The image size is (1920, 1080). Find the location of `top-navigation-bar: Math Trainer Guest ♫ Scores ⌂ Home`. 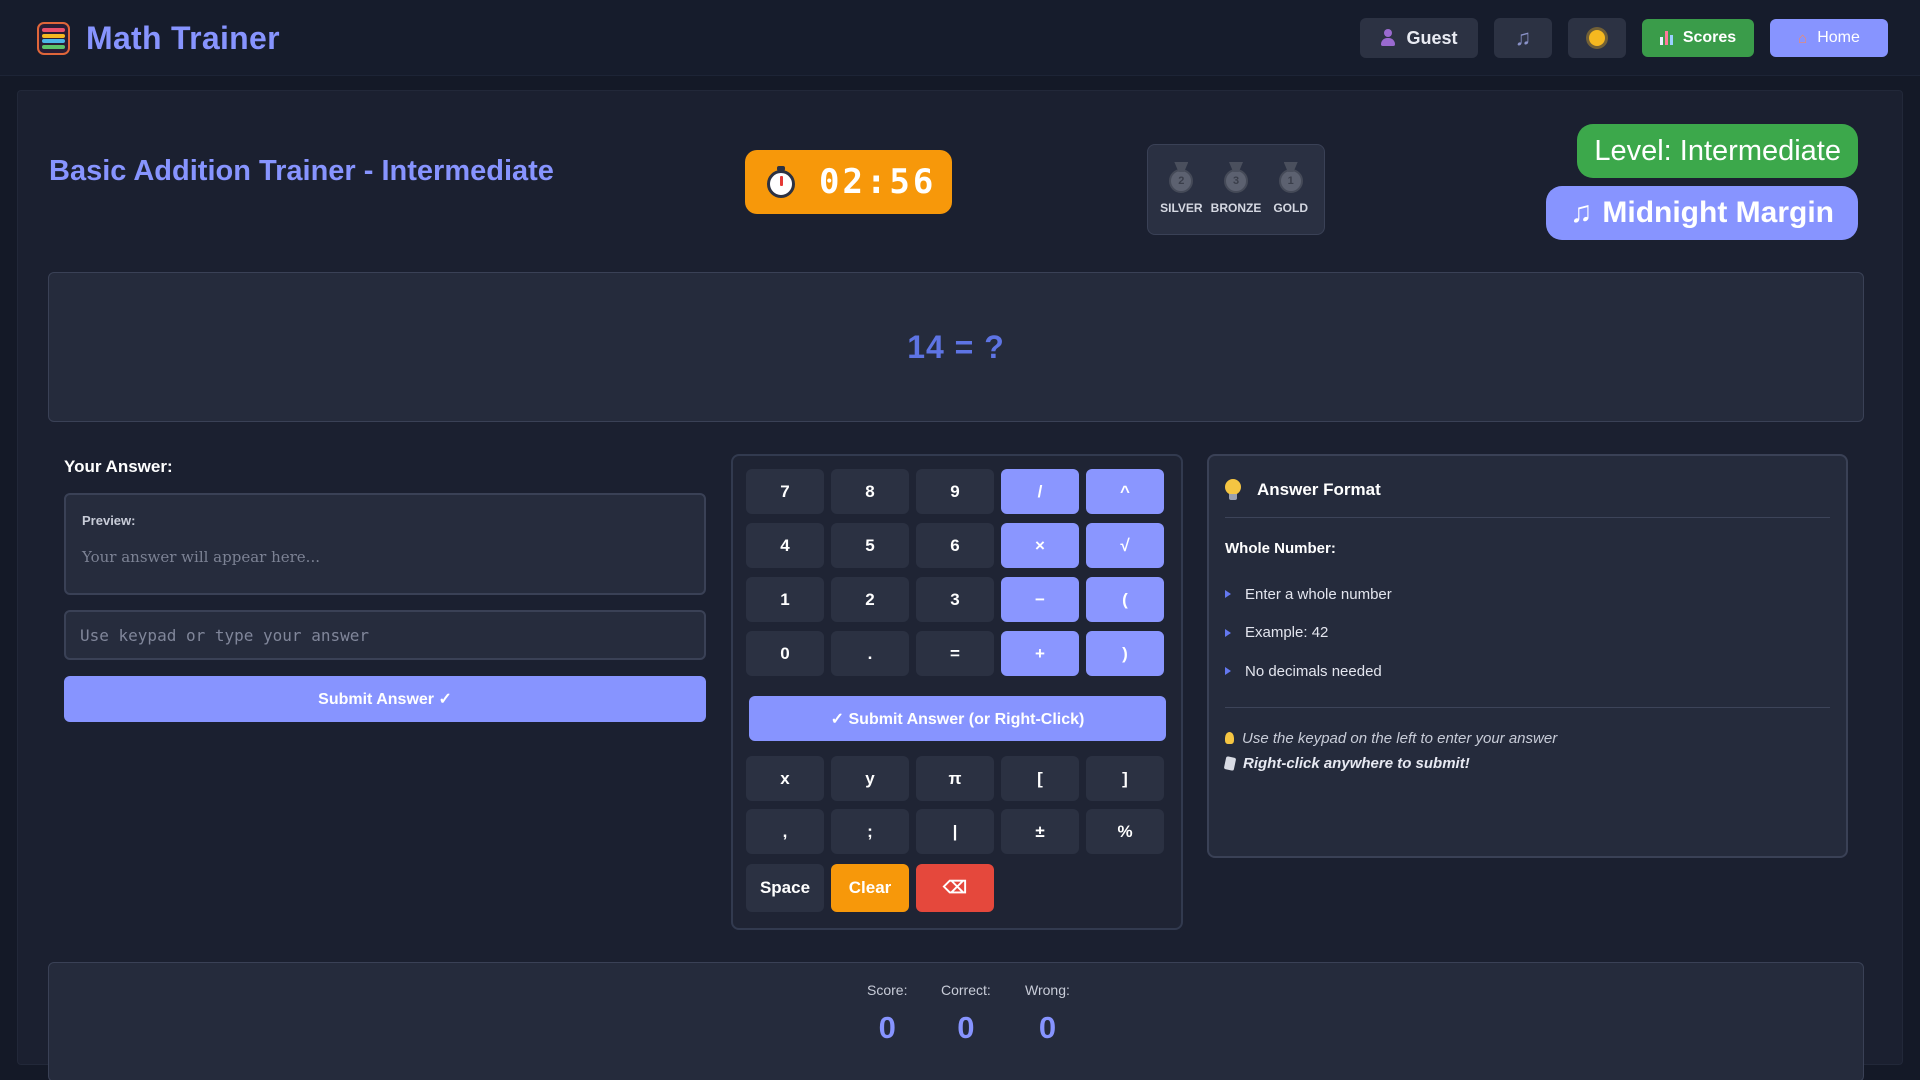

top-navigation-bar: Math Trainer Guest ♫ Scores ⌂ Home is located at coordinates (960, 38).